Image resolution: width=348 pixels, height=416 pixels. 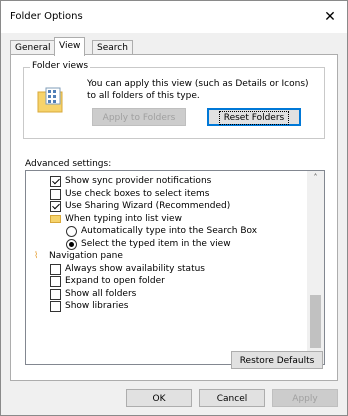 What do you see at coordinates (46, 16) in the screenshot?
I see `window-title: Folder Options` at bounding box center [46, 16].